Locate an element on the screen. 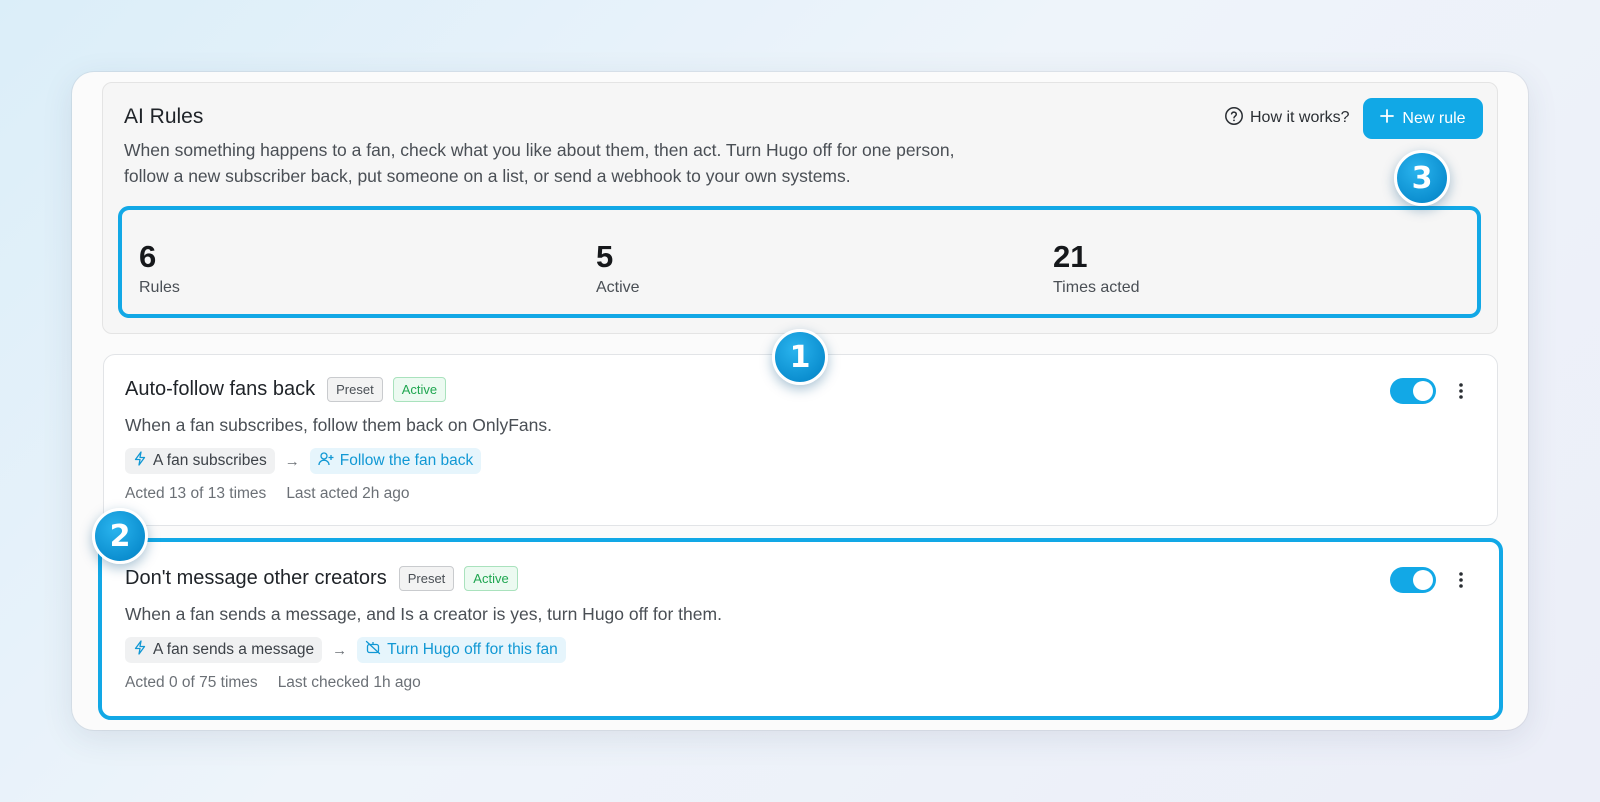 Image resolution: width=1600 pixels, height=802 pixels. bot-off-icon is located at coordinates (373, 650).